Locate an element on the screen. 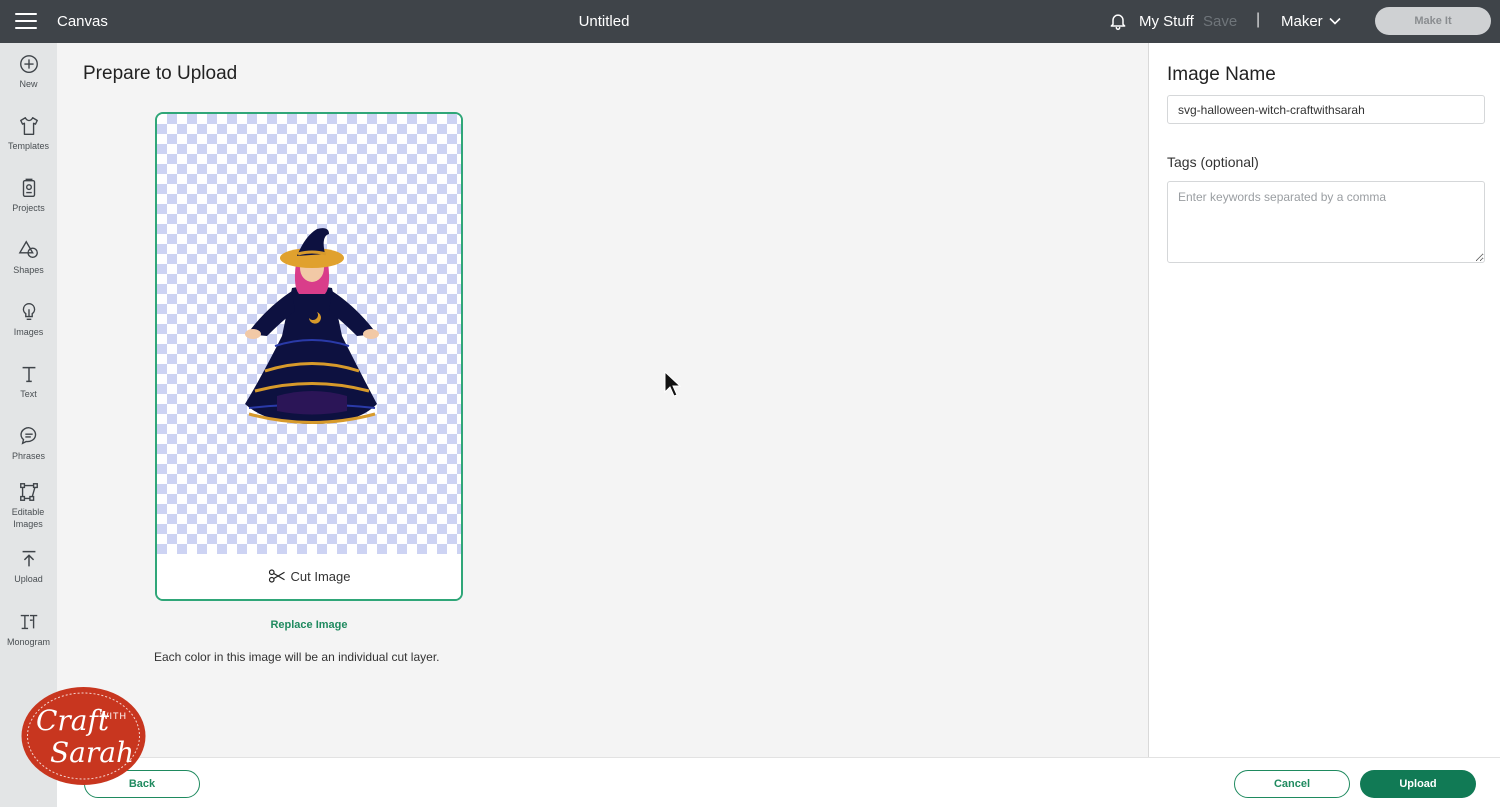  sidebar-item-text: Text is located at coordinates (28, 381).